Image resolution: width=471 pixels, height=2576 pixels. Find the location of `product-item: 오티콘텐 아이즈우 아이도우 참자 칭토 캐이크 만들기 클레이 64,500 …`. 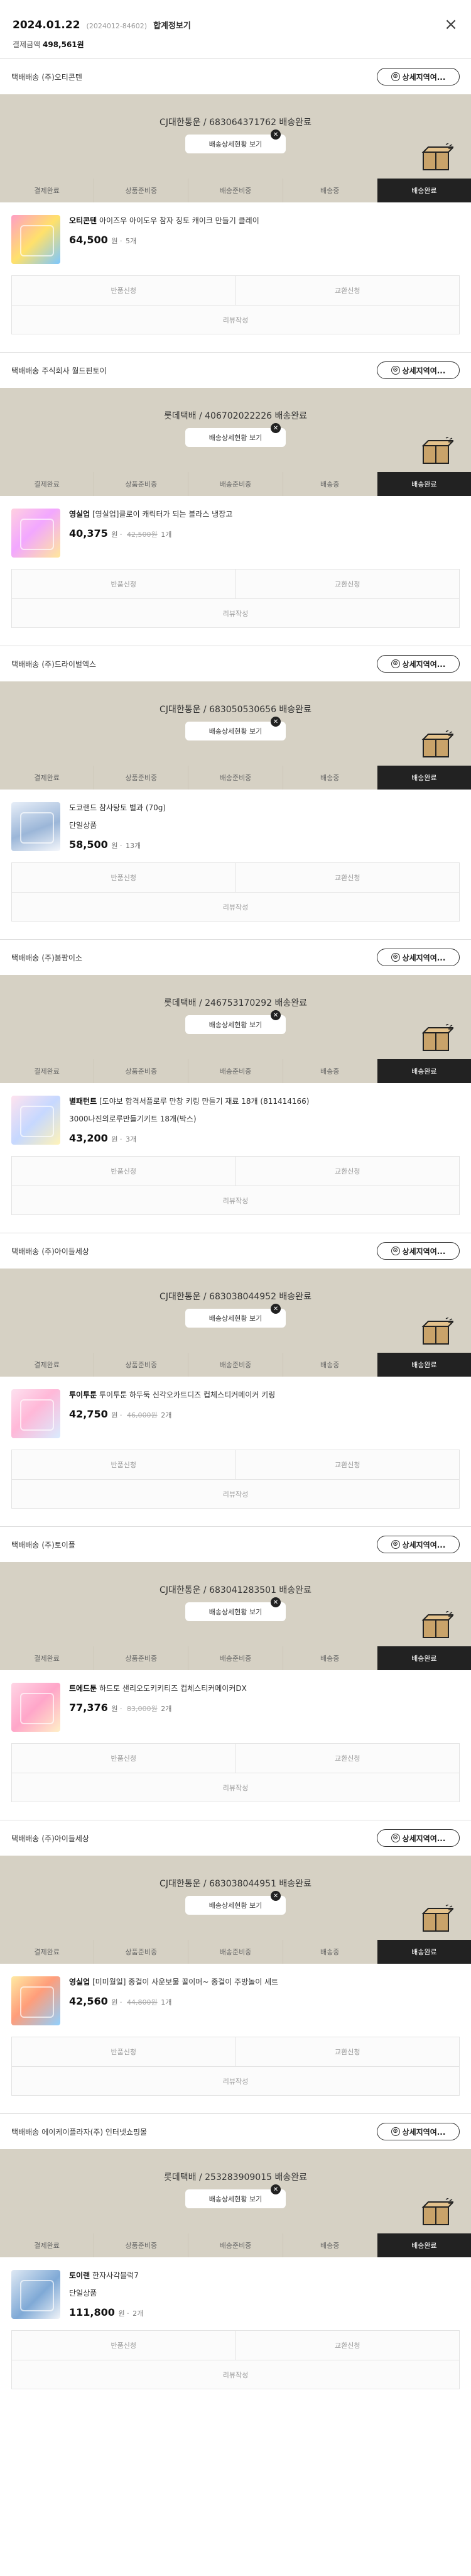

product-item: 오티콘텐 아이즈우 아이도우 참자 칭토 캐이크 만들기 클레이 64,500 … is located at coordinates (235, 237).